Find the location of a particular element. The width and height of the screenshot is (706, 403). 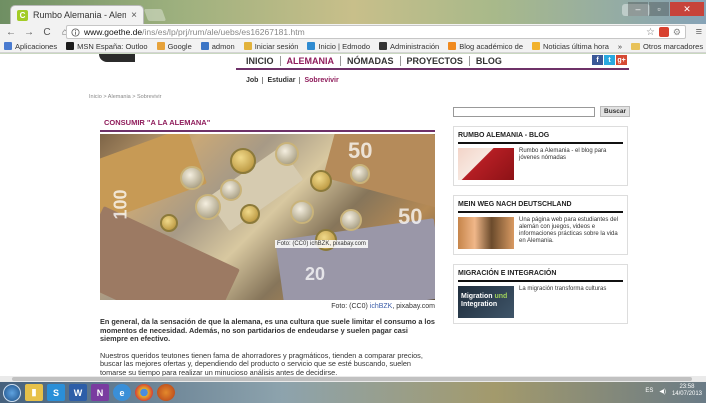

bookmark-item: Aplicaciones is located at coordinates (30, 46).